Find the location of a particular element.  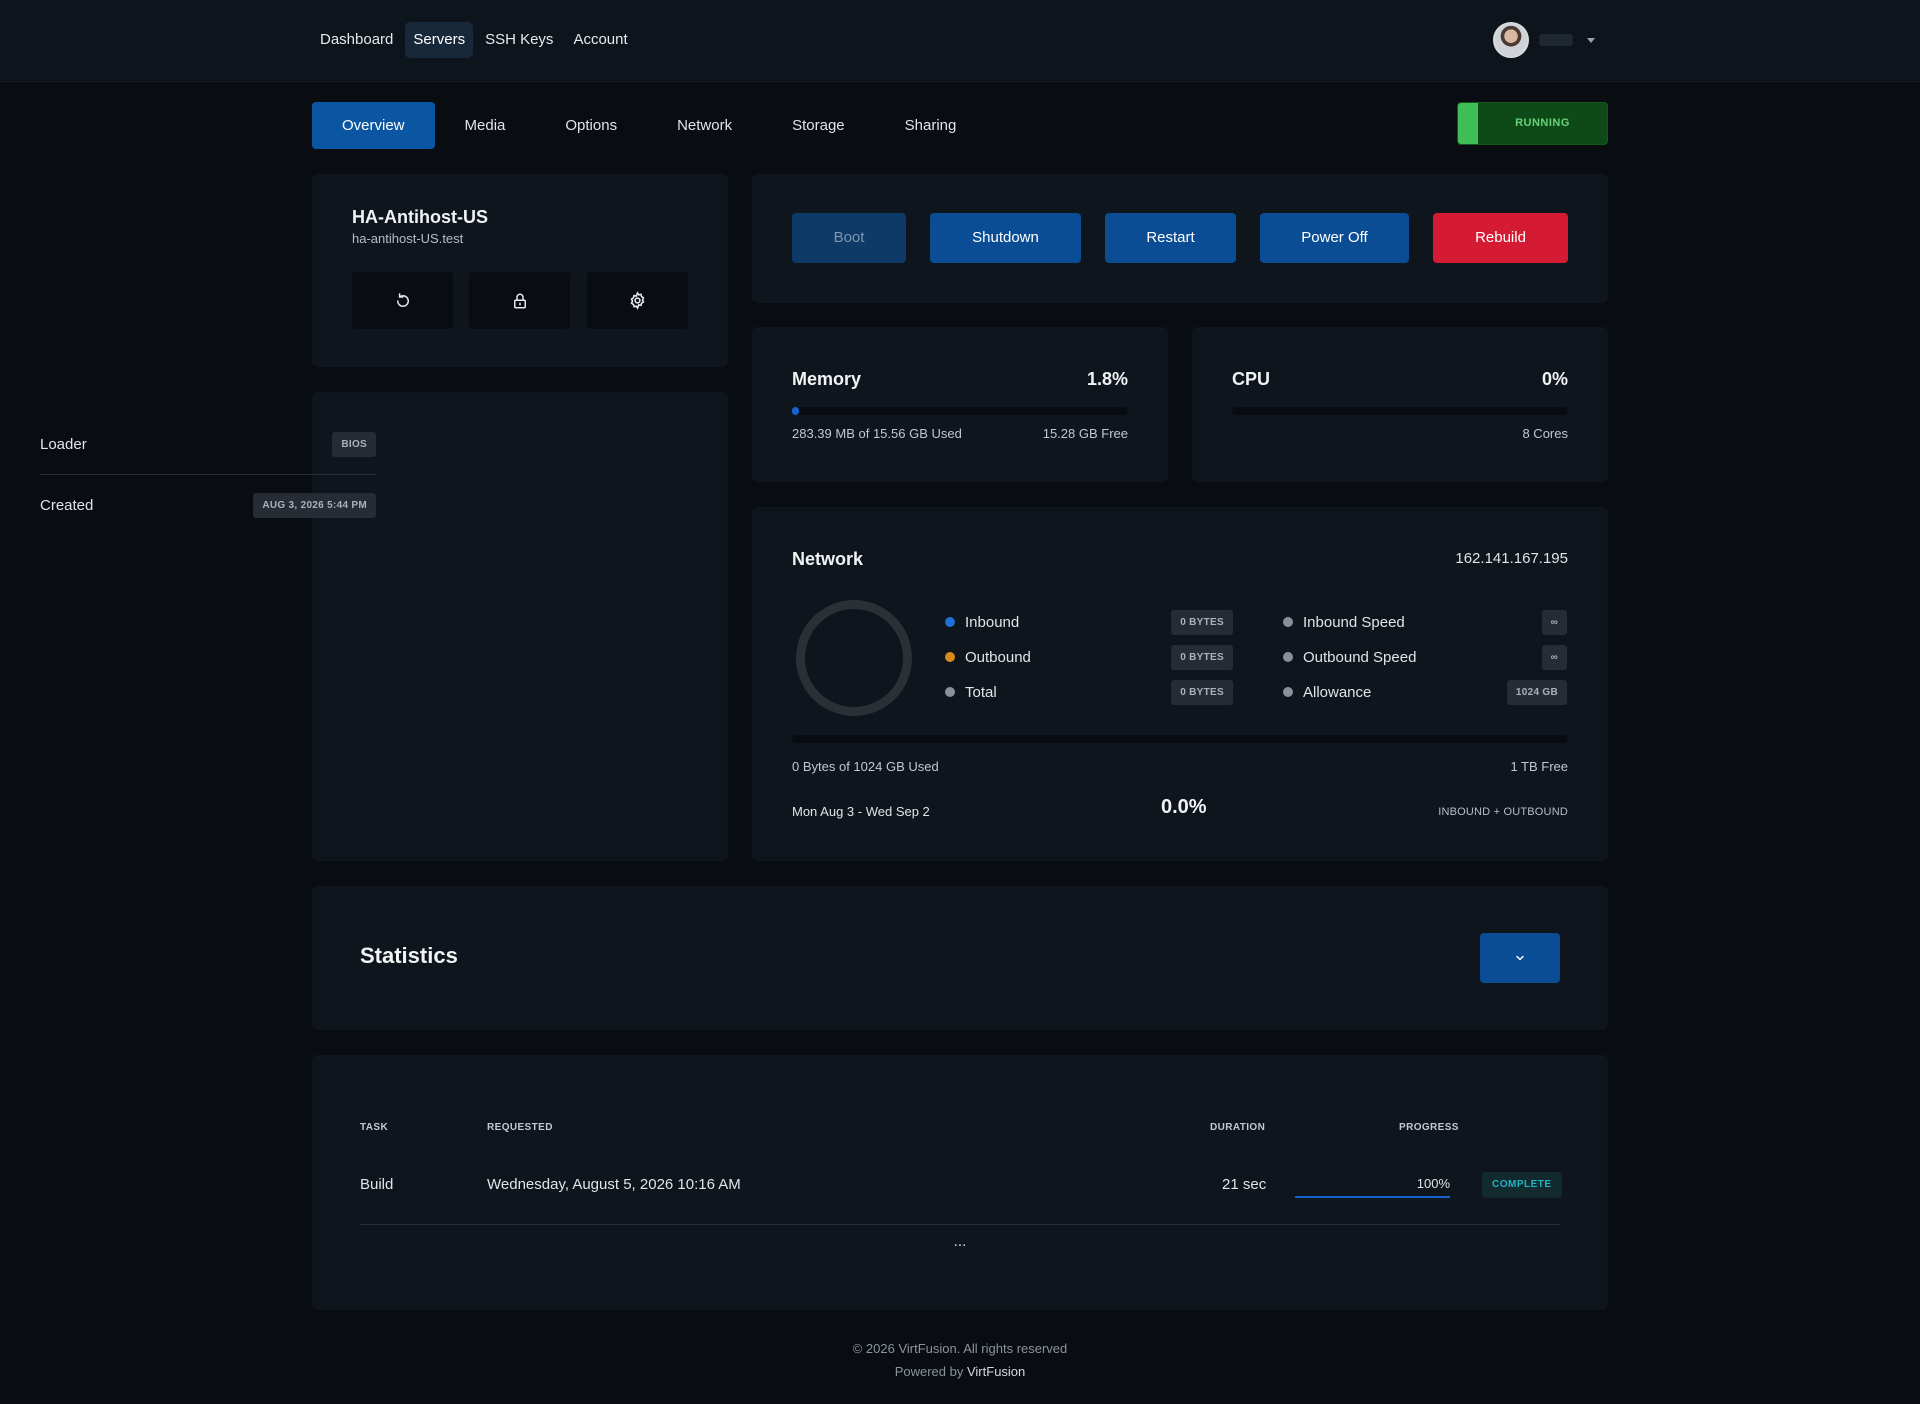

task-progress-percent: 100% is located at coordinates (1433, 1183).